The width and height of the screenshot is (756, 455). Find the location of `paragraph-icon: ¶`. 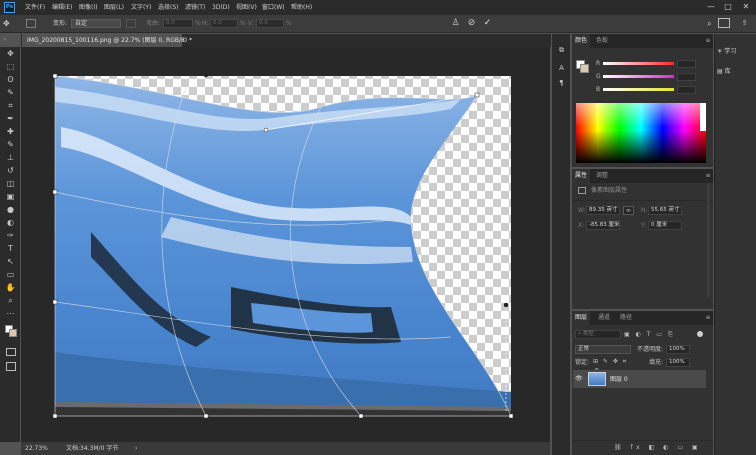

paragraph-icon: ¶ is located at coordinates (561, 83).